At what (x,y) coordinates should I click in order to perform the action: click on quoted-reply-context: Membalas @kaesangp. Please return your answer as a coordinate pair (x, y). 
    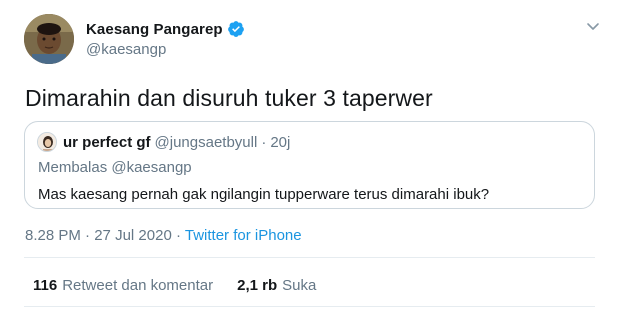
    Looking at the image, I should click on (115, 167).